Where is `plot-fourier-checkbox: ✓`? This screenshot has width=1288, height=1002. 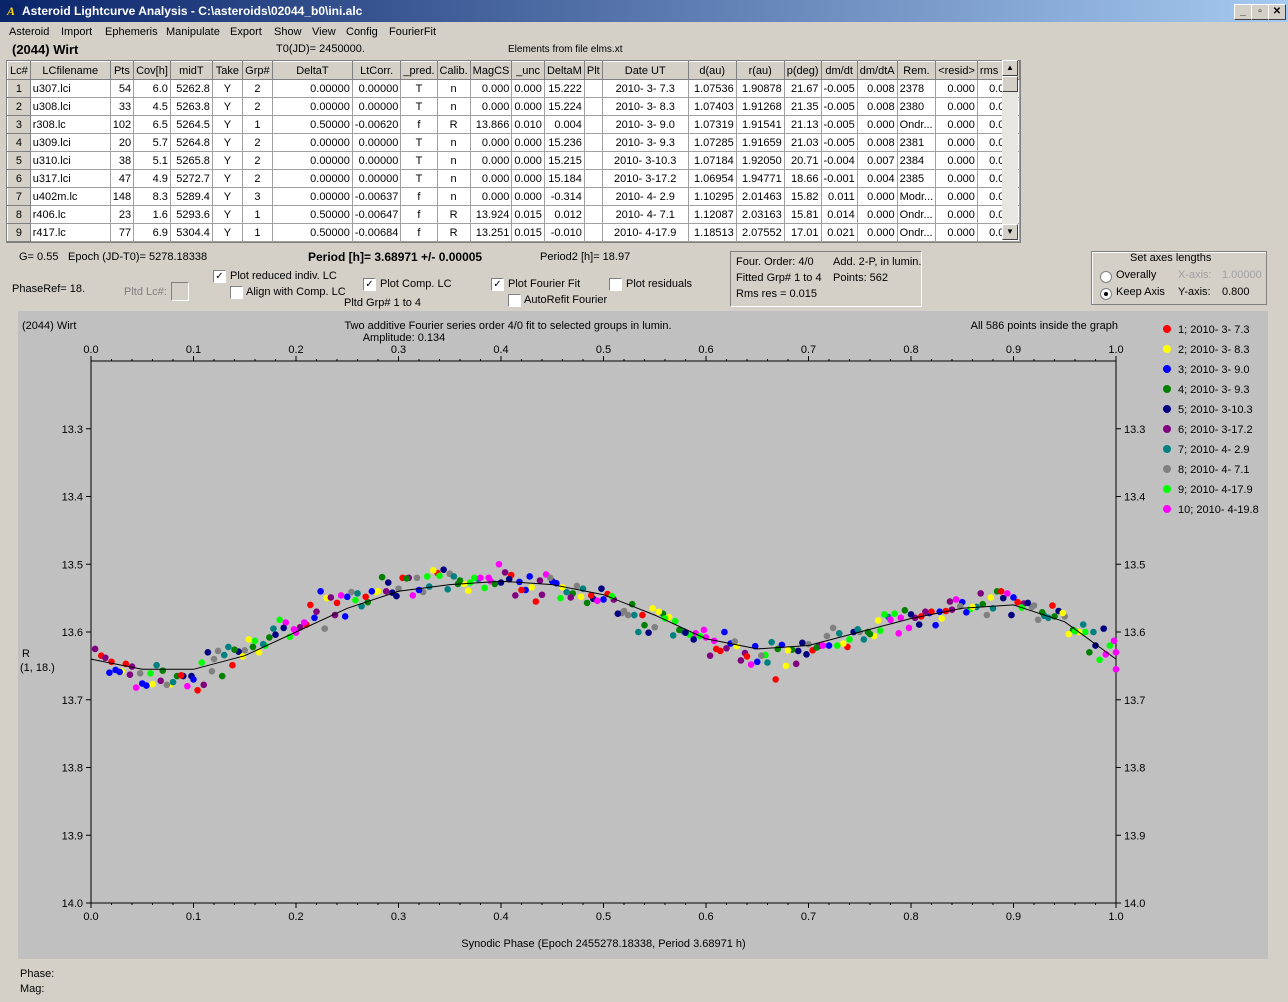
plot-fourier-checkbox: ✓ is located at coordinates (497, 284).